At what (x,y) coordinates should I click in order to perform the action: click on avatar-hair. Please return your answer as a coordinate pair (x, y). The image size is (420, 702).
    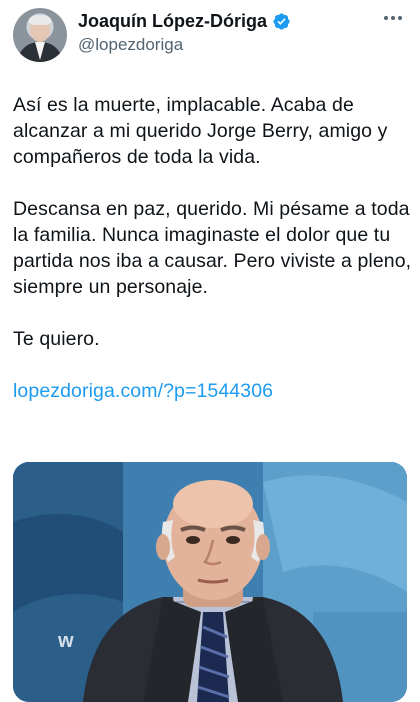
    Looking at the image, I should click on (40, 20).